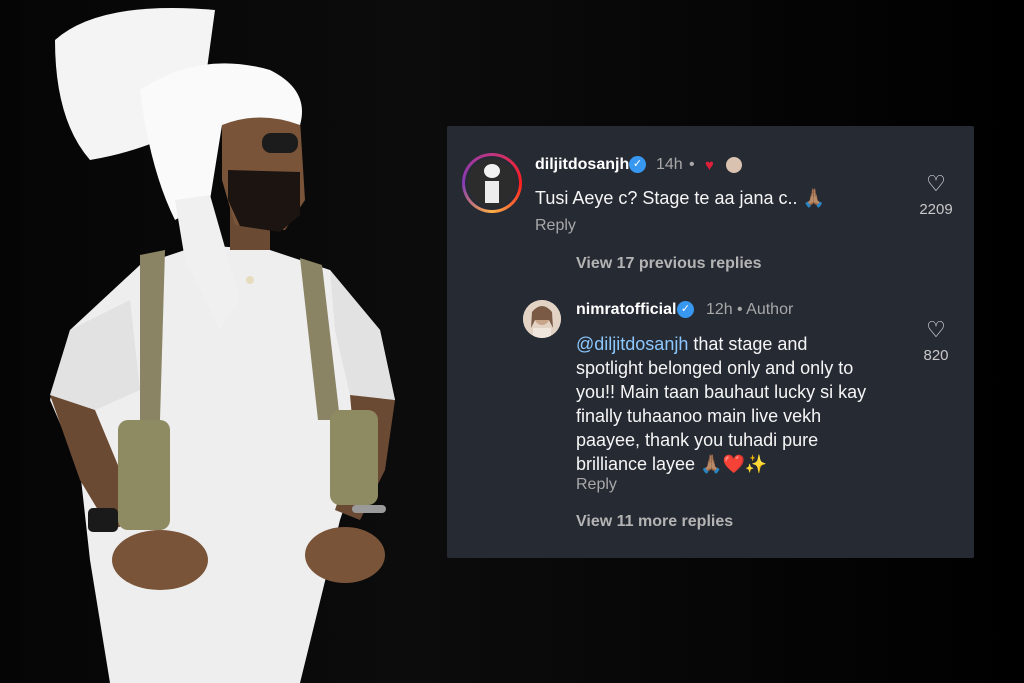 The image size is (1024, 683). What do you see at coordinates (697, 440) in the screenshot?
I see `reply-line-5: paayee, thank you tuhadi pure` at bounding box center [697, 440].